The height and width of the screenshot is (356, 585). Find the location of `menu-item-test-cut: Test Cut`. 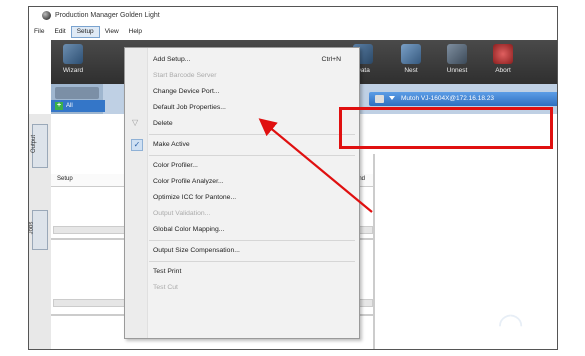

menu-item-test-cut: Test Cut is located at coordinates (165, 287).